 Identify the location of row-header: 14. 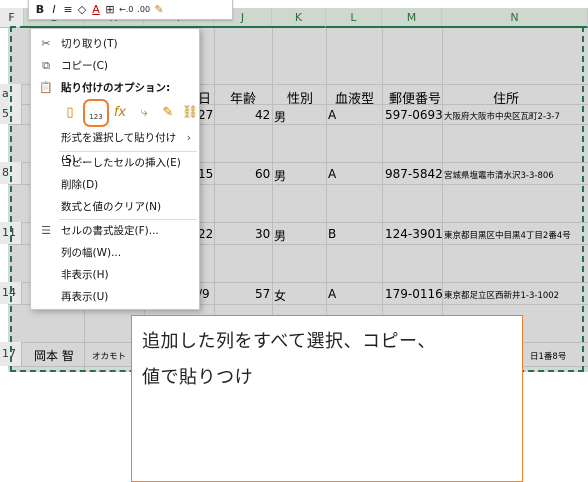
(11, 293).